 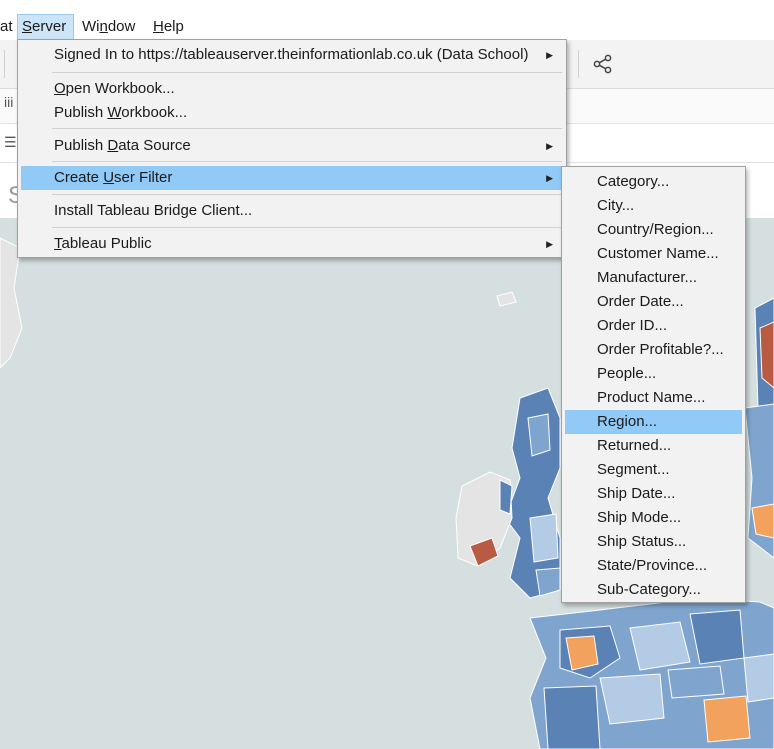 I want to click on menu-item-mnemonic: O, so click(x=60, y=88).